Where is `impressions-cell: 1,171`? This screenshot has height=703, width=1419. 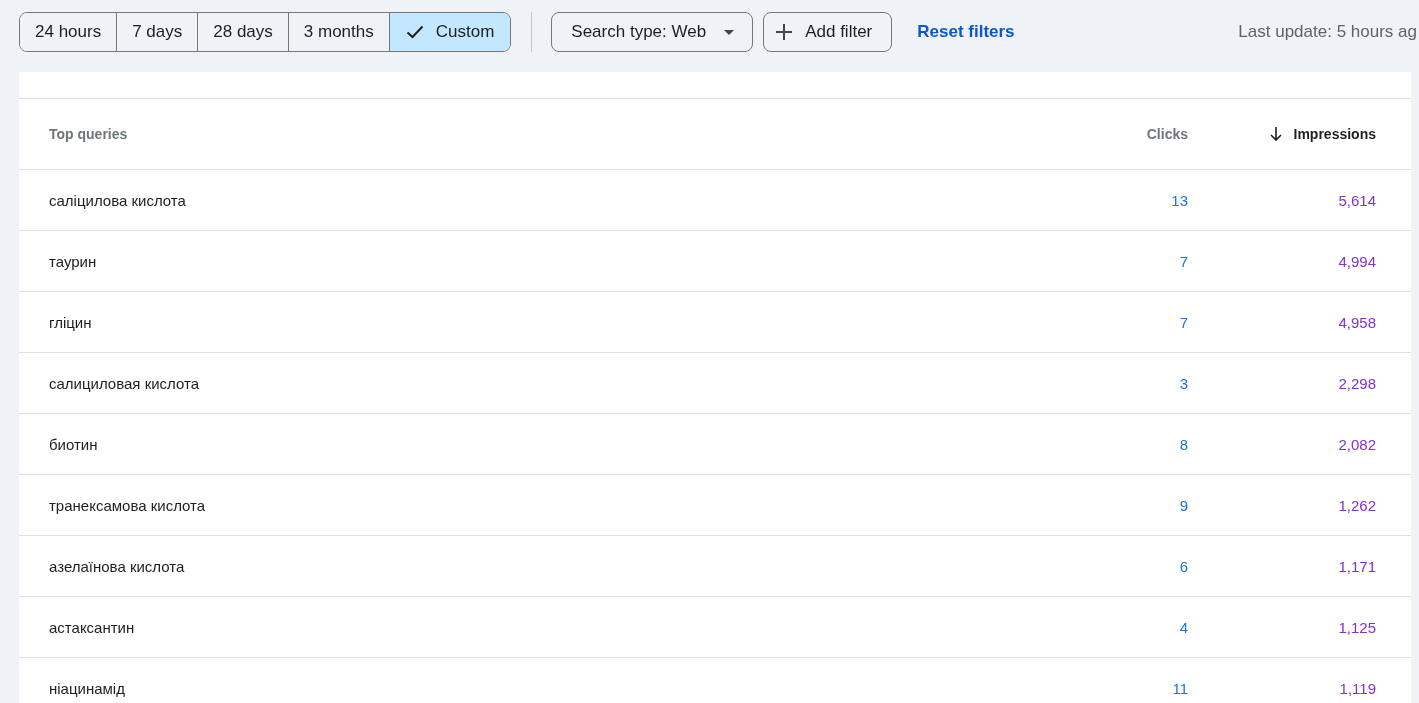 impressions-cell: 1,171 is located at coordinates (1357, 566).